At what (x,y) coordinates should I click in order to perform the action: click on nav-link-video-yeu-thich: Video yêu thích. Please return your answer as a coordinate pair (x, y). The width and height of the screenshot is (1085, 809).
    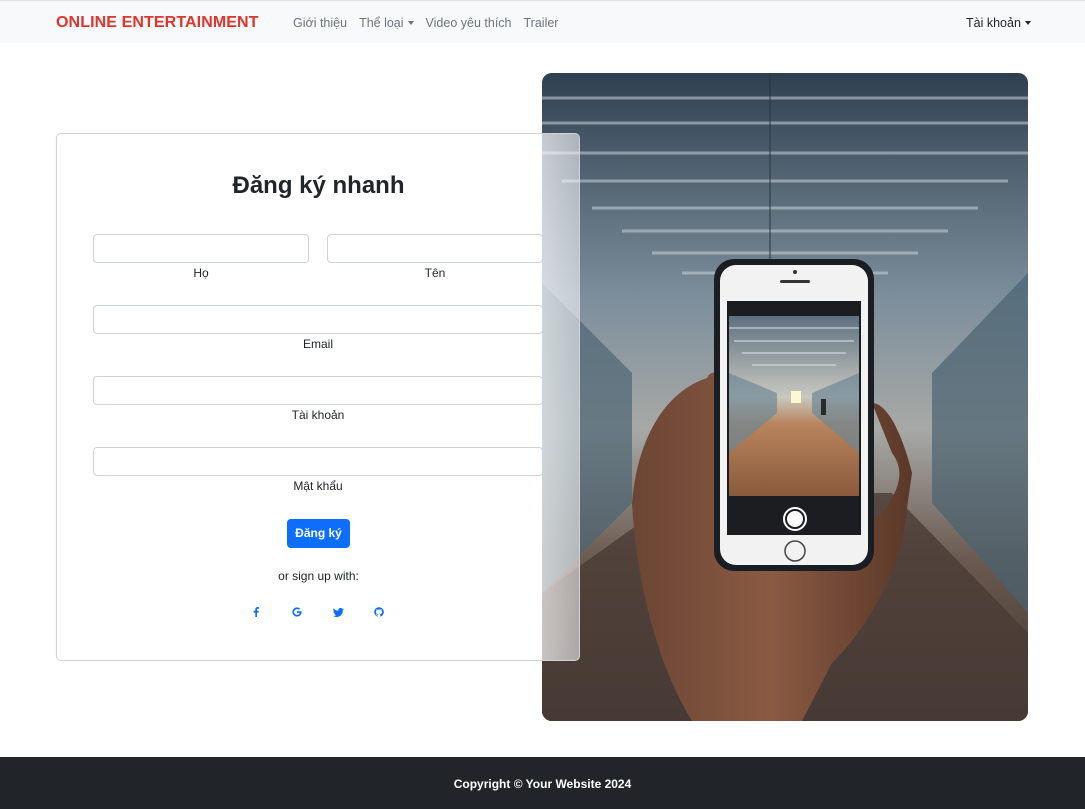
    Looking at the image, I should click on (469, 23).